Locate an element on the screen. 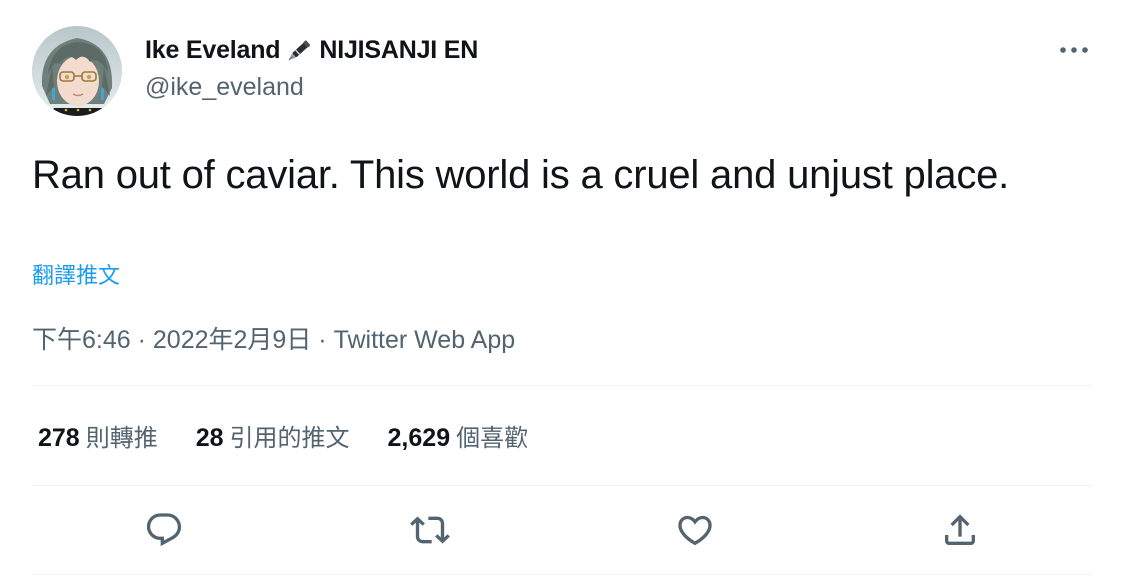 The width and height of the screenshot is (1125, 577). display-name-part1: Ike Eveland is located at coordinates (213, 49).